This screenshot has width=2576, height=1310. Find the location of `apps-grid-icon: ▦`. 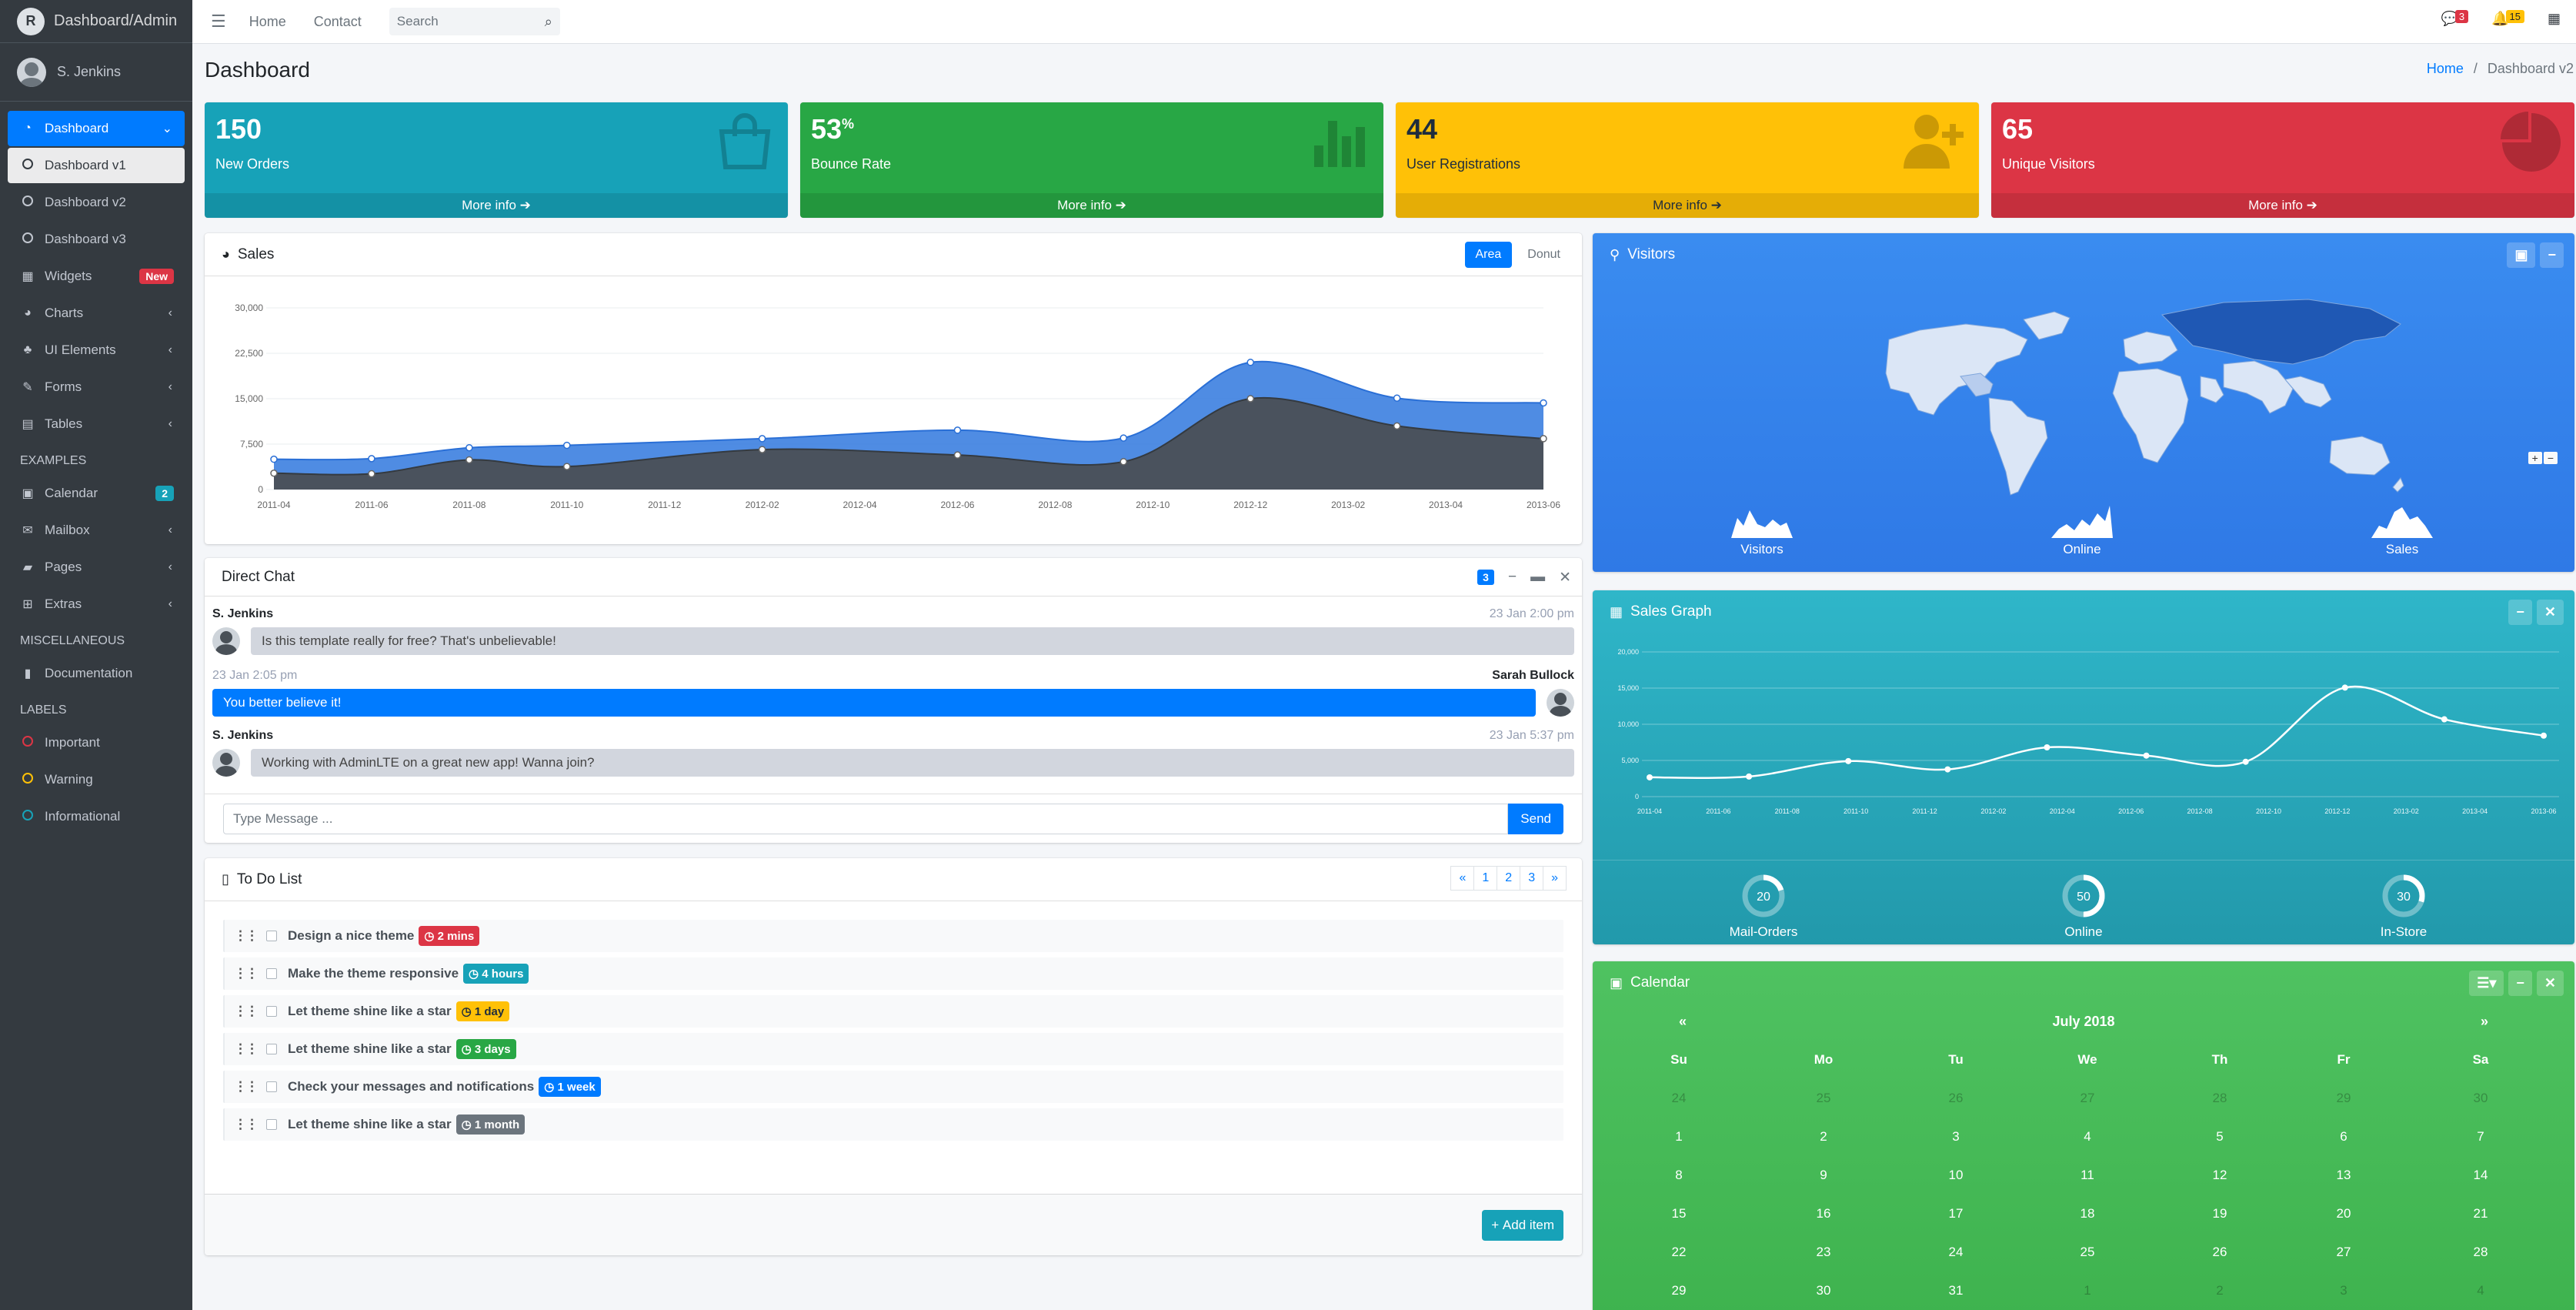

apps-grid-icon: ▦ is located at coordinates (2554, 19).